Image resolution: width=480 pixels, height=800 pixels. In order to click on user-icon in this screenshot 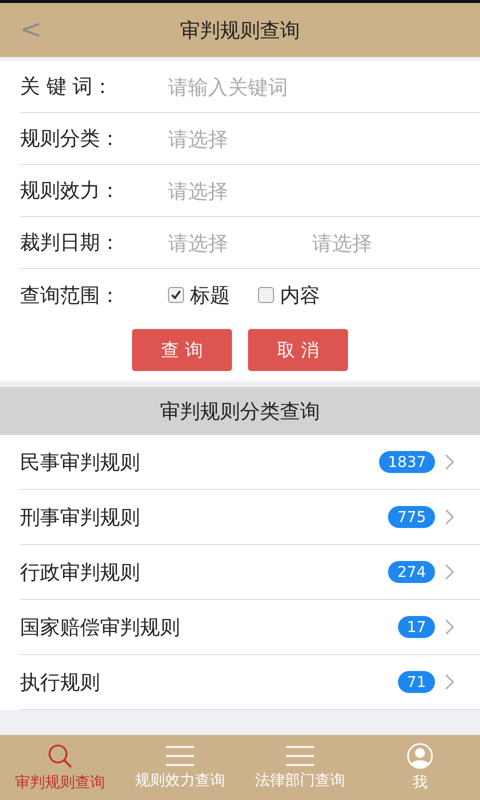, I will do `click(420, 756)`.